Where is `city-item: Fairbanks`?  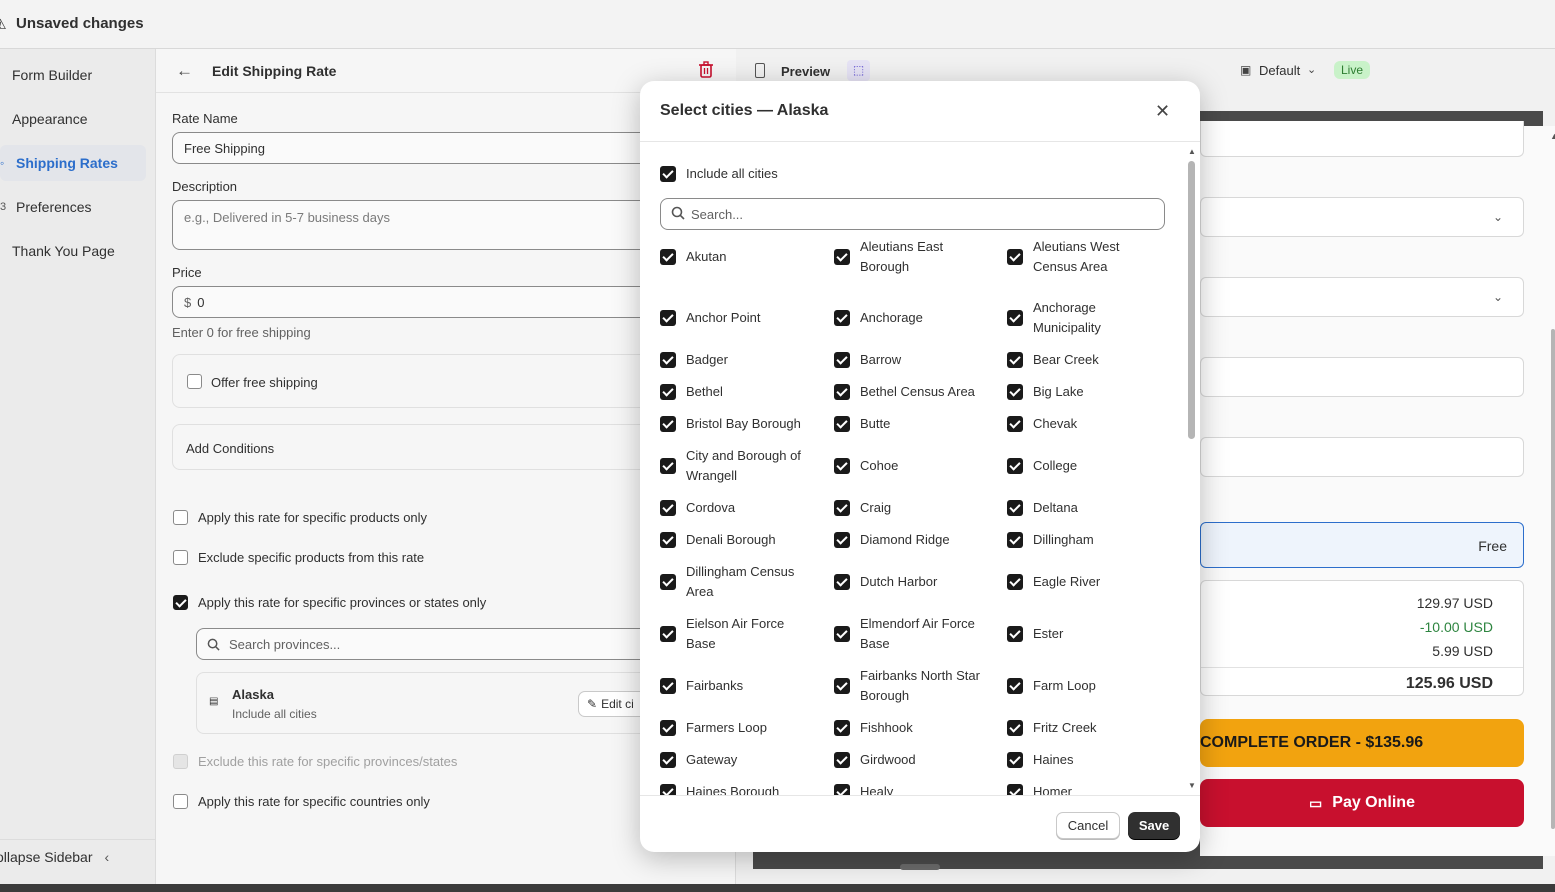 city-item: Fairbanks is located at coordinates (737, 686).